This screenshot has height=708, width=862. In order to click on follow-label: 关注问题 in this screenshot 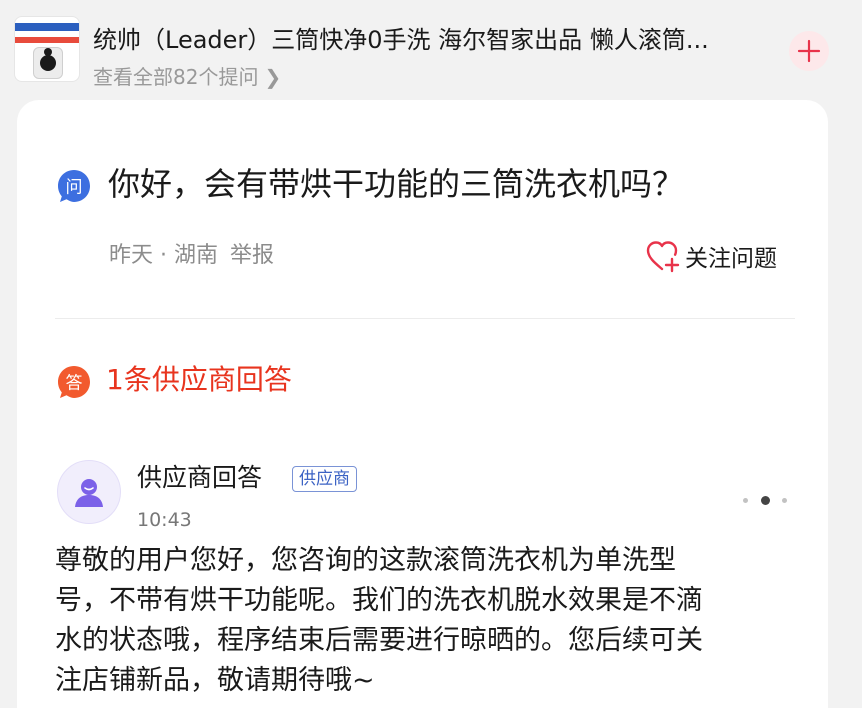, I will do `click(731, 259)`.